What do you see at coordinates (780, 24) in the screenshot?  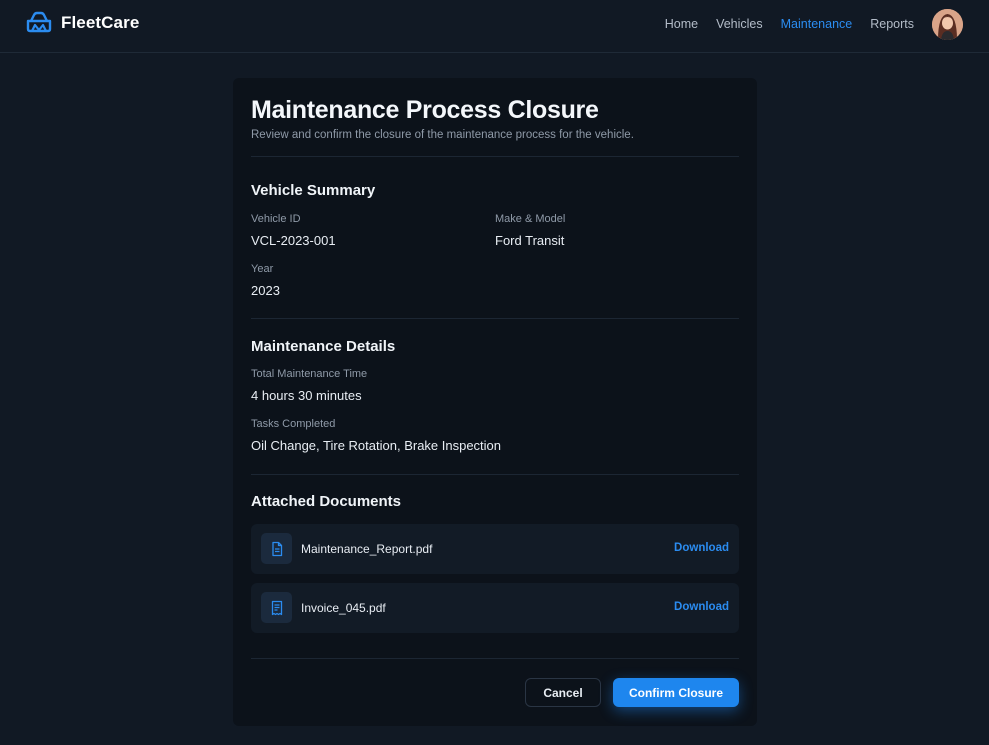 I see `main-nav: Home Vehicles Maintenance Reports` at bounding box center [780, 24].